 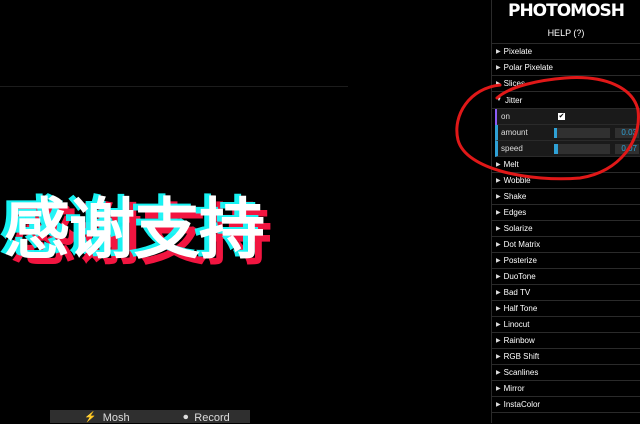 What do you see at coordinates (566, 277) in the screenshot?
I see `effect-duotone: ▶ DuoTone` at bounding box center [566, 277].